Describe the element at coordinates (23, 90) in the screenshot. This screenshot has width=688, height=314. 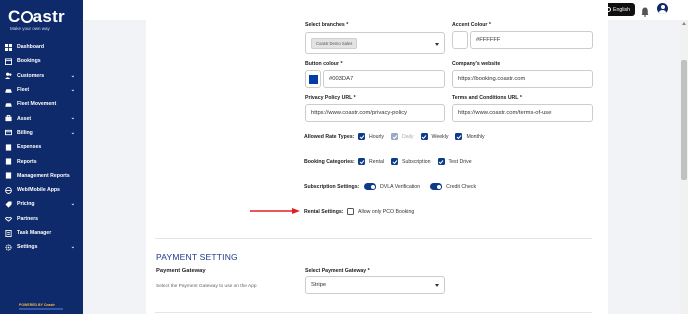
I see `sidebar-item-label: Fleet` at that location.